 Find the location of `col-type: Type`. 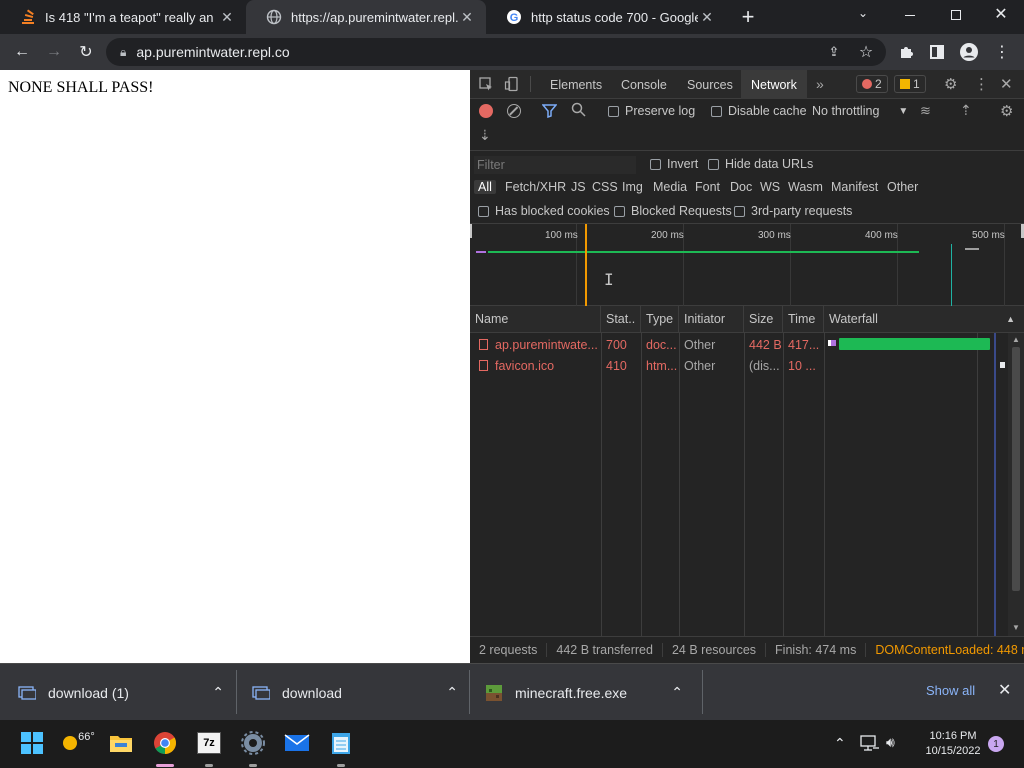

col-type: Type is located at coordinates (660, 319).